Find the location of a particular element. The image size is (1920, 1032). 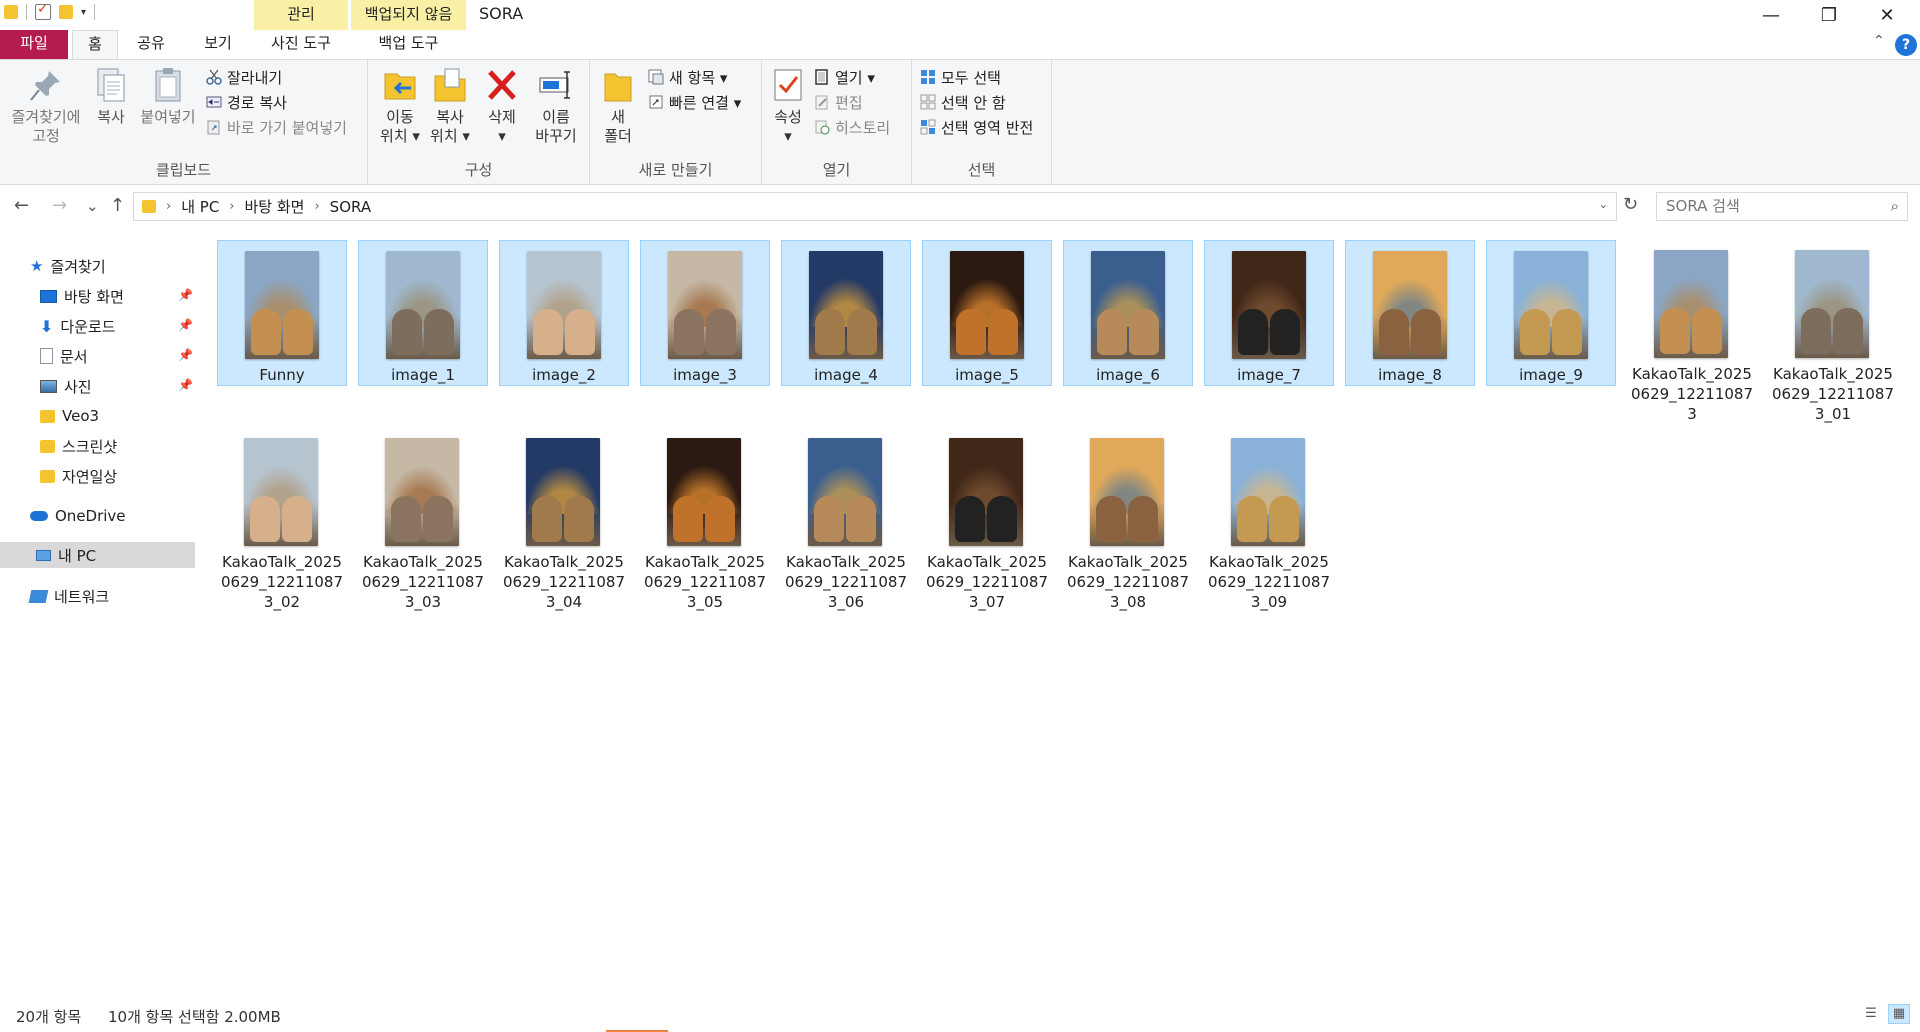

breadcrumb-this-pc: 내 PC is located at coordinates (200, 206).